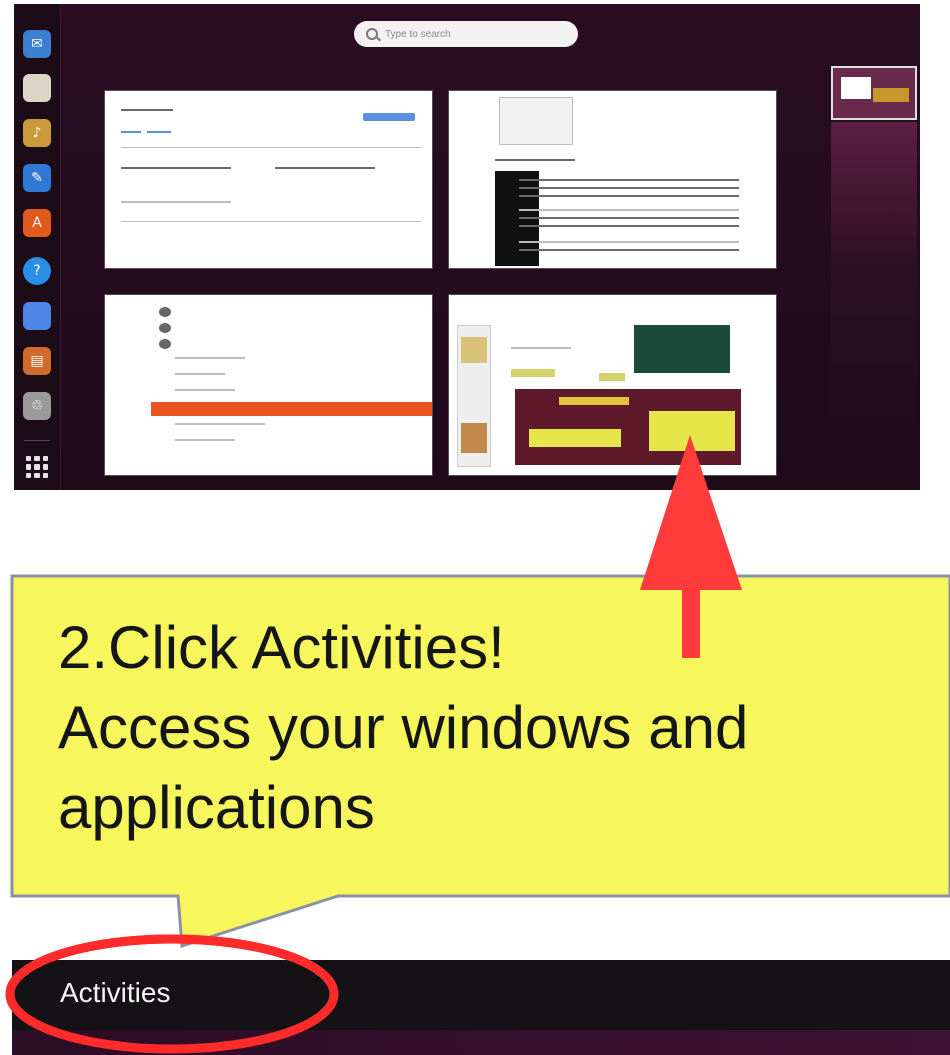 This screenshot has height=1055, width=950. I want to click on desktop-strip, so click(481, 1042).